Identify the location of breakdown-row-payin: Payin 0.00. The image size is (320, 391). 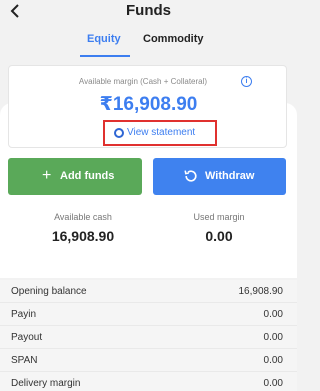
(148, 314).